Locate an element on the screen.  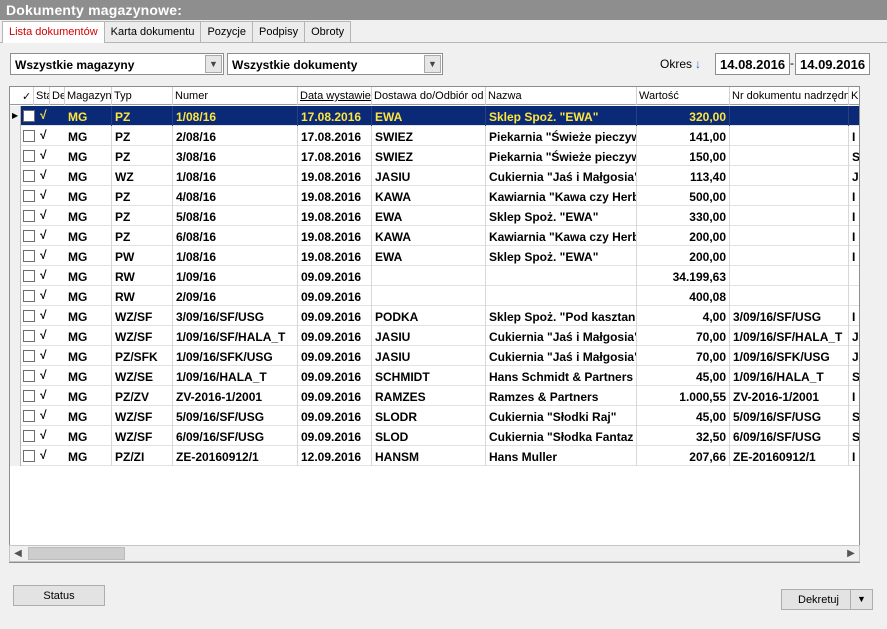
documents-select: Wszystkie dokumenty ▼ is located at coordinates (335, 64).